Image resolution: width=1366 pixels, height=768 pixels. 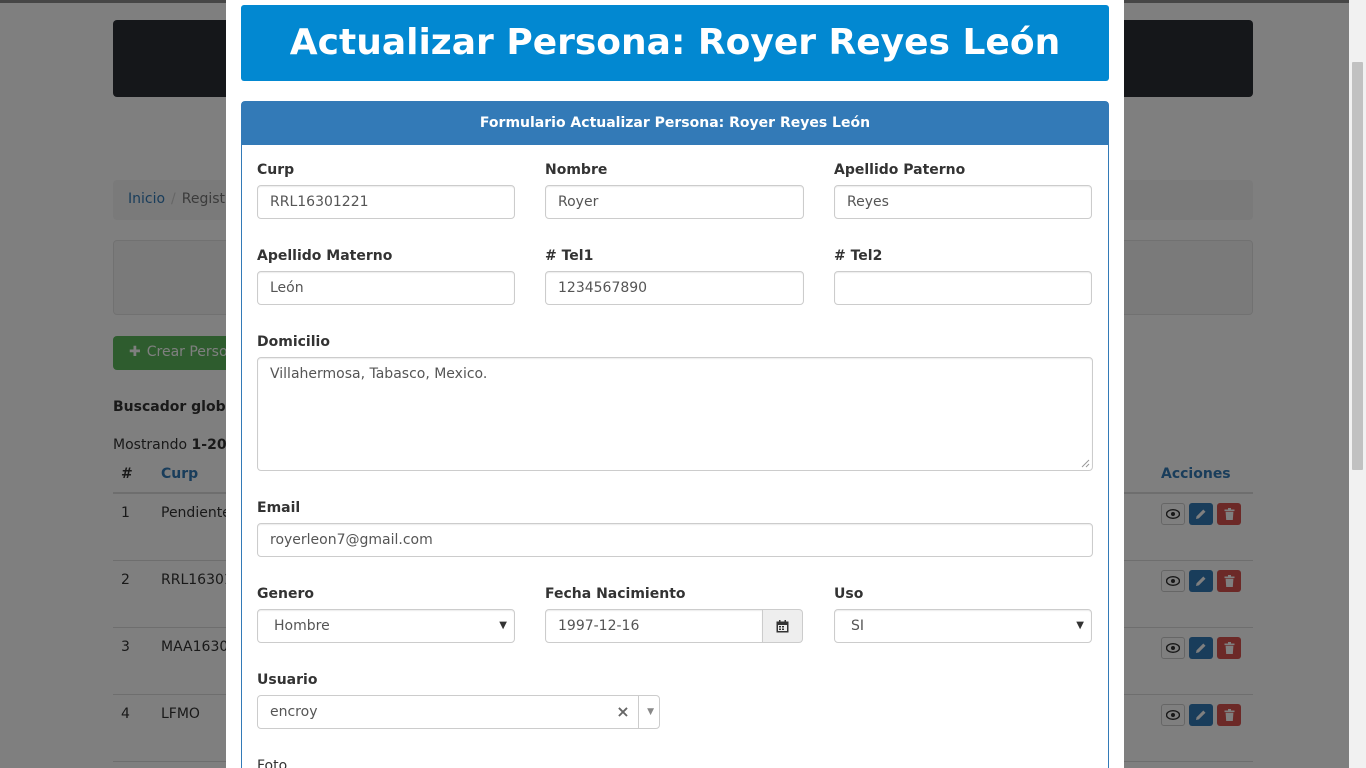 What do you see at coordinates (458, 712) in the screenshot?
I see `usuario-select: encroy × ▼` at bounding box center [458, 712].